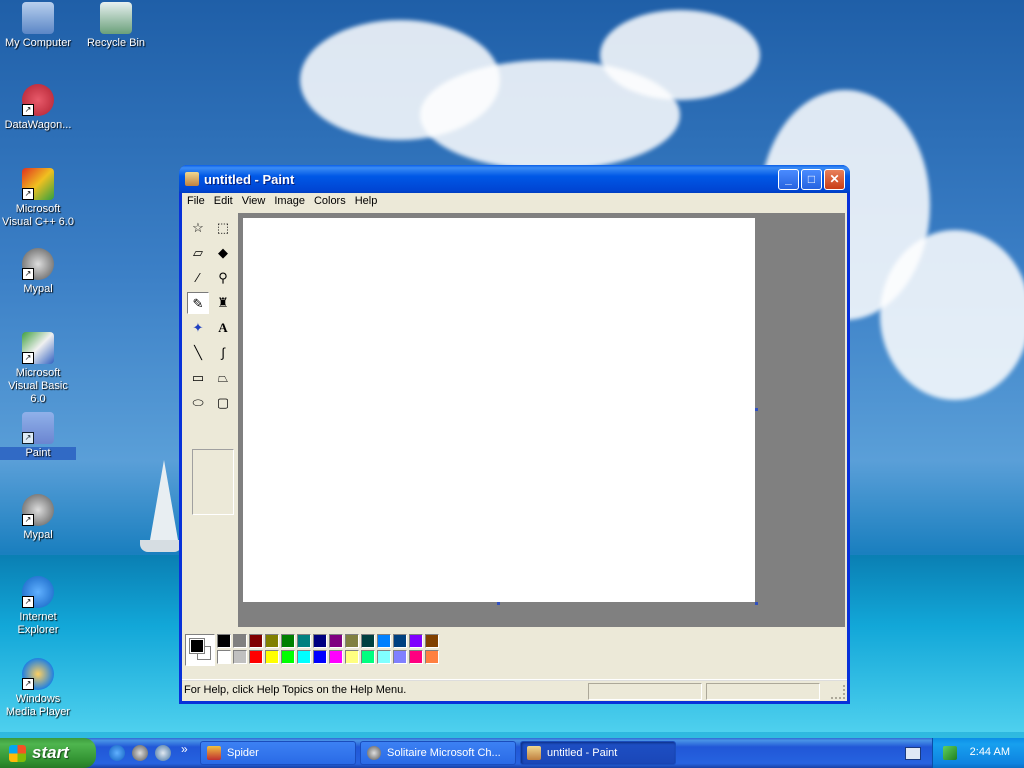 This screenshot has height=768, width=1024. I want to click on desktop-icon-recycle-bin: Recycle Bin, so click(116, 26).